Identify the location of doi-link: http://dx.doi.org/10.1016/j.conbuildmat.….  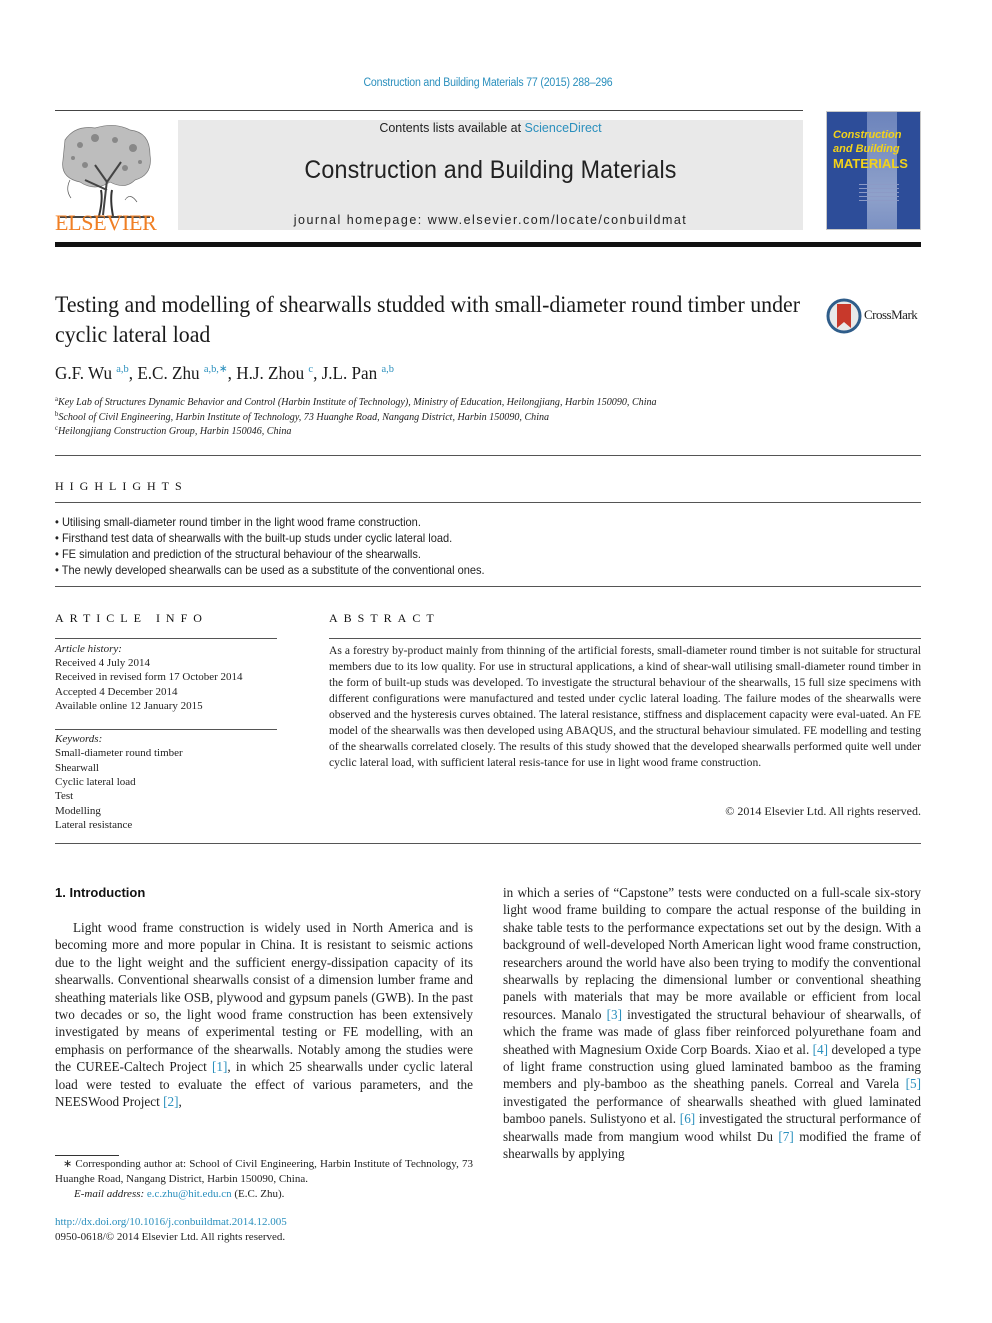
(171, 1222).